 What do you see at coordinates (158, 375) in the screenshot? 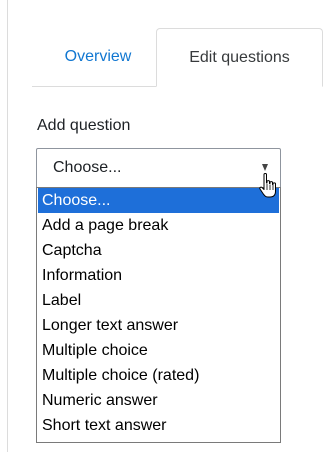
I see `dropdown-option: Multiple choice (rated)` at bounding box center [158, 375].